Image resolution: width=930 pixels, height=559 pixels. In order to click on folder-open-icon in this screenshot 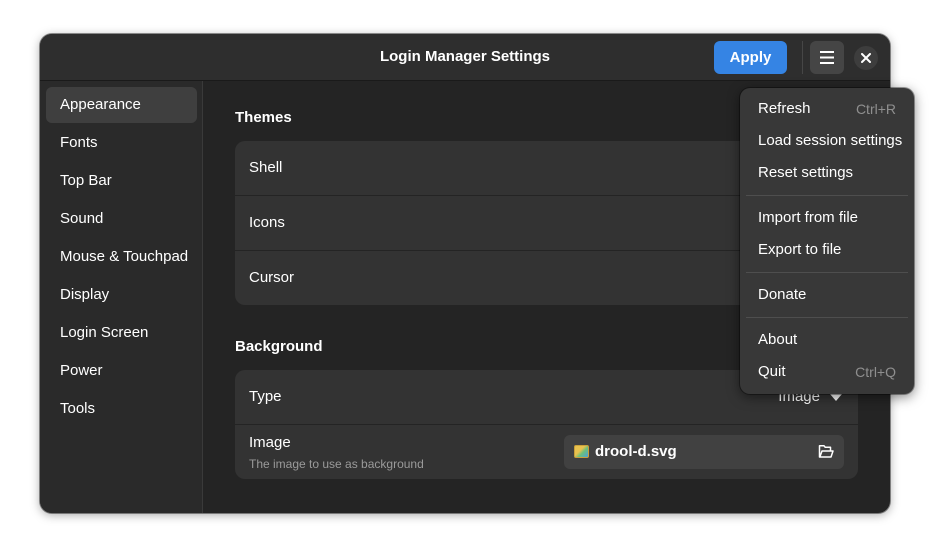, I will do `click(826, 451)`.